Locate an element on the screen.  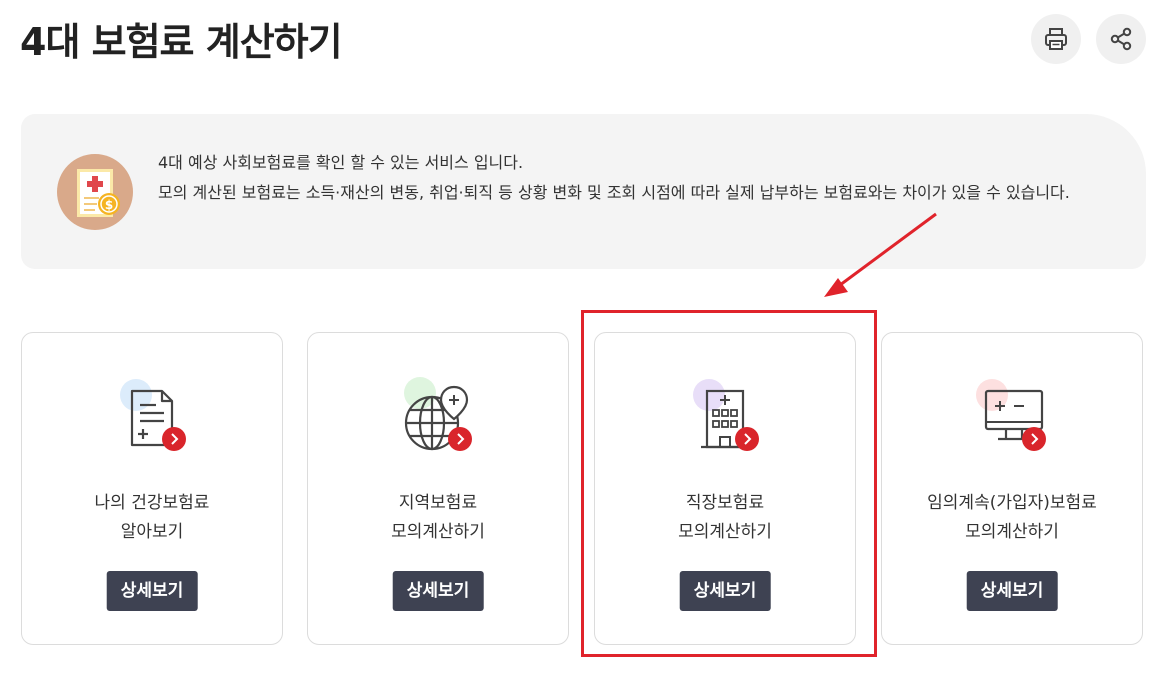
office-building-icon is located at coordinates (726, 415).